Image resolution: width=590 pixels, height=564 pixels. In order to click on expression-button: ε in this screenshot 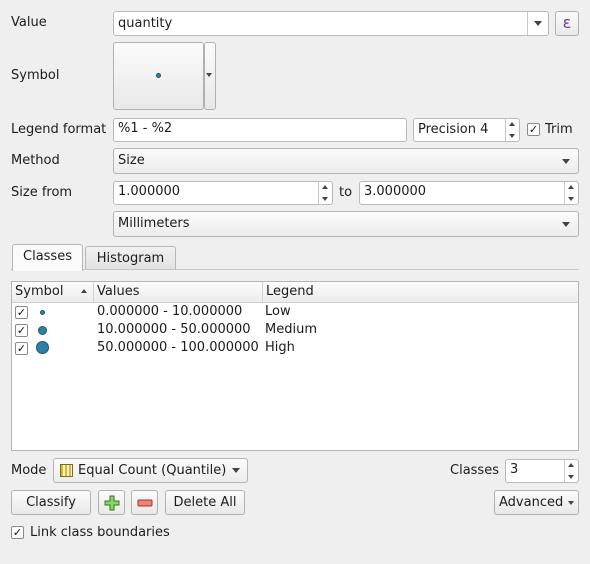, I will do `click(567, 23)`.